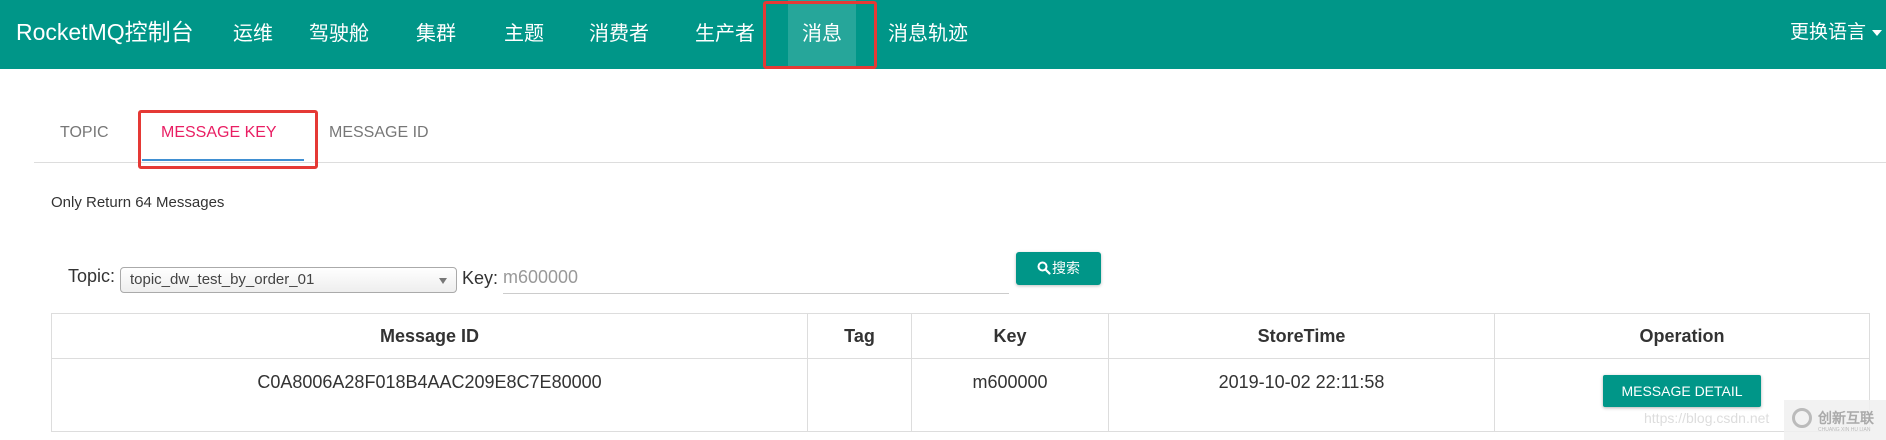 This screenshot has width=1886, height=440. What do you see at coordinates (443, 281) in the screenshot?
I see `select-arrow-icon` at bounding box center [443, 281].